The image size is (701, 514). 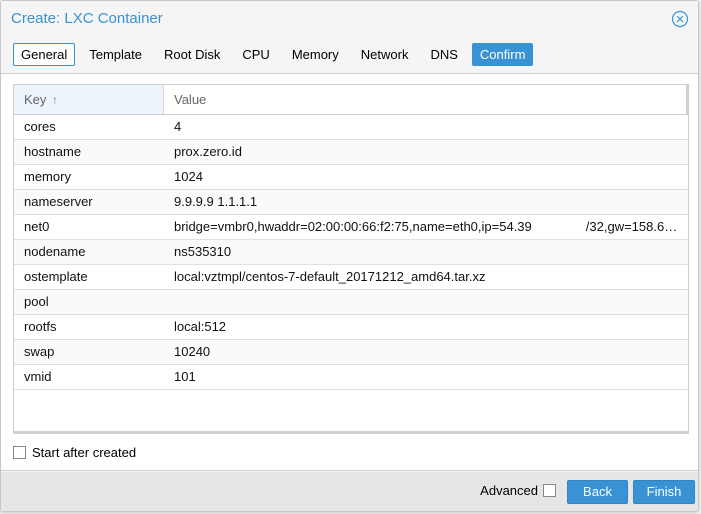 What do you see at coordinates (200, 326) in the screenshot?
I see `row-value: local:512` at bounding box center [200, 326].